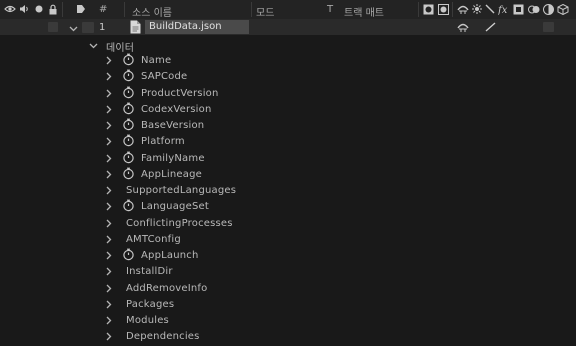 The width and height of the screenshot is (576, 346). I want to click on property-label: Modules, so click(147, 320).